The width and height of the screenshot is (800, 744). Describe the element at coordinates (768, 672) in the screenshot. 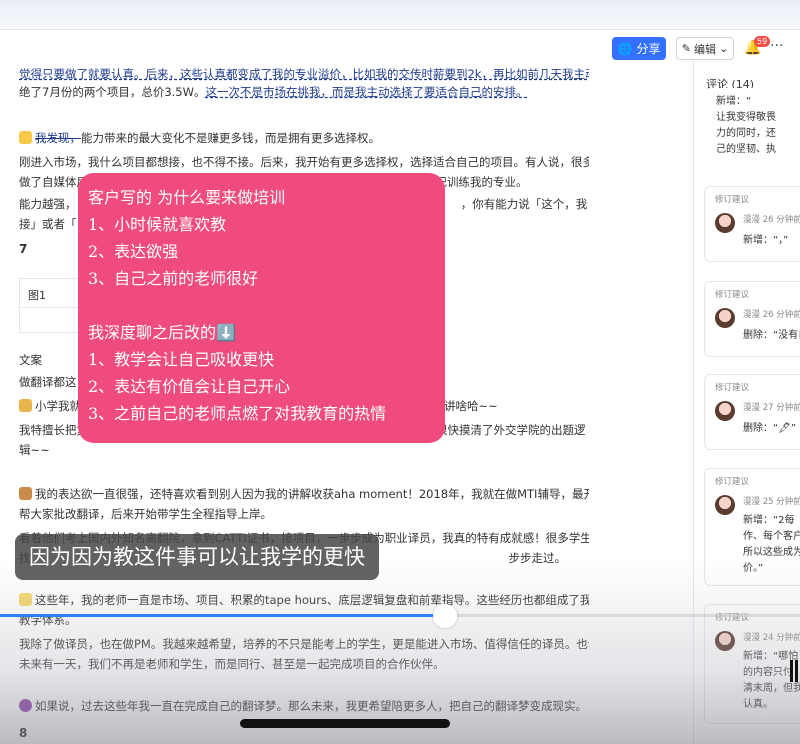

I see `comment-text: 的内容只付` at that location.